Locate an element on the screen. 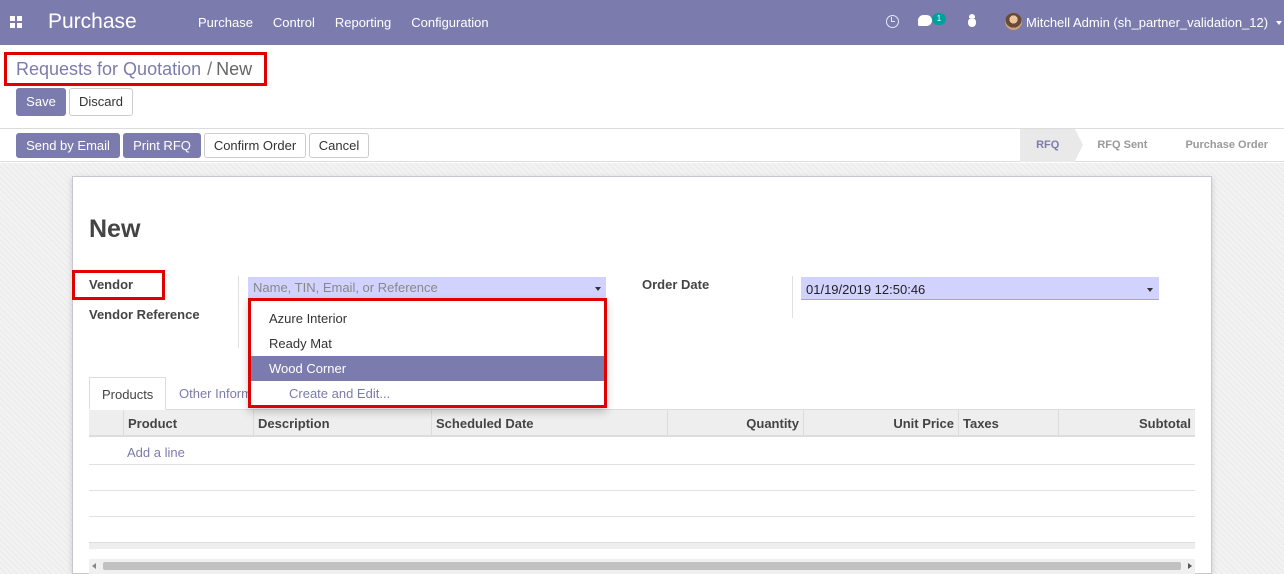  menu-item-purchase: Purchase is located at coordinates (225, 22).